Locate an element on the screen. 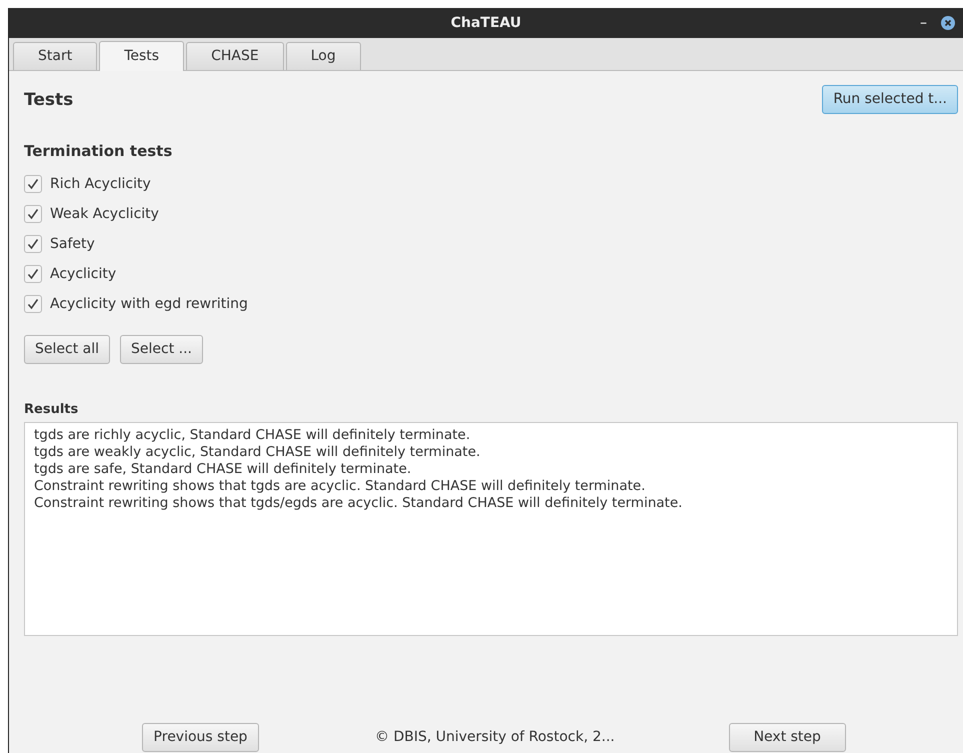 The height and width of the screenshot is (753, 963). next-step-button: Next step is located at coordinates (787, 737).